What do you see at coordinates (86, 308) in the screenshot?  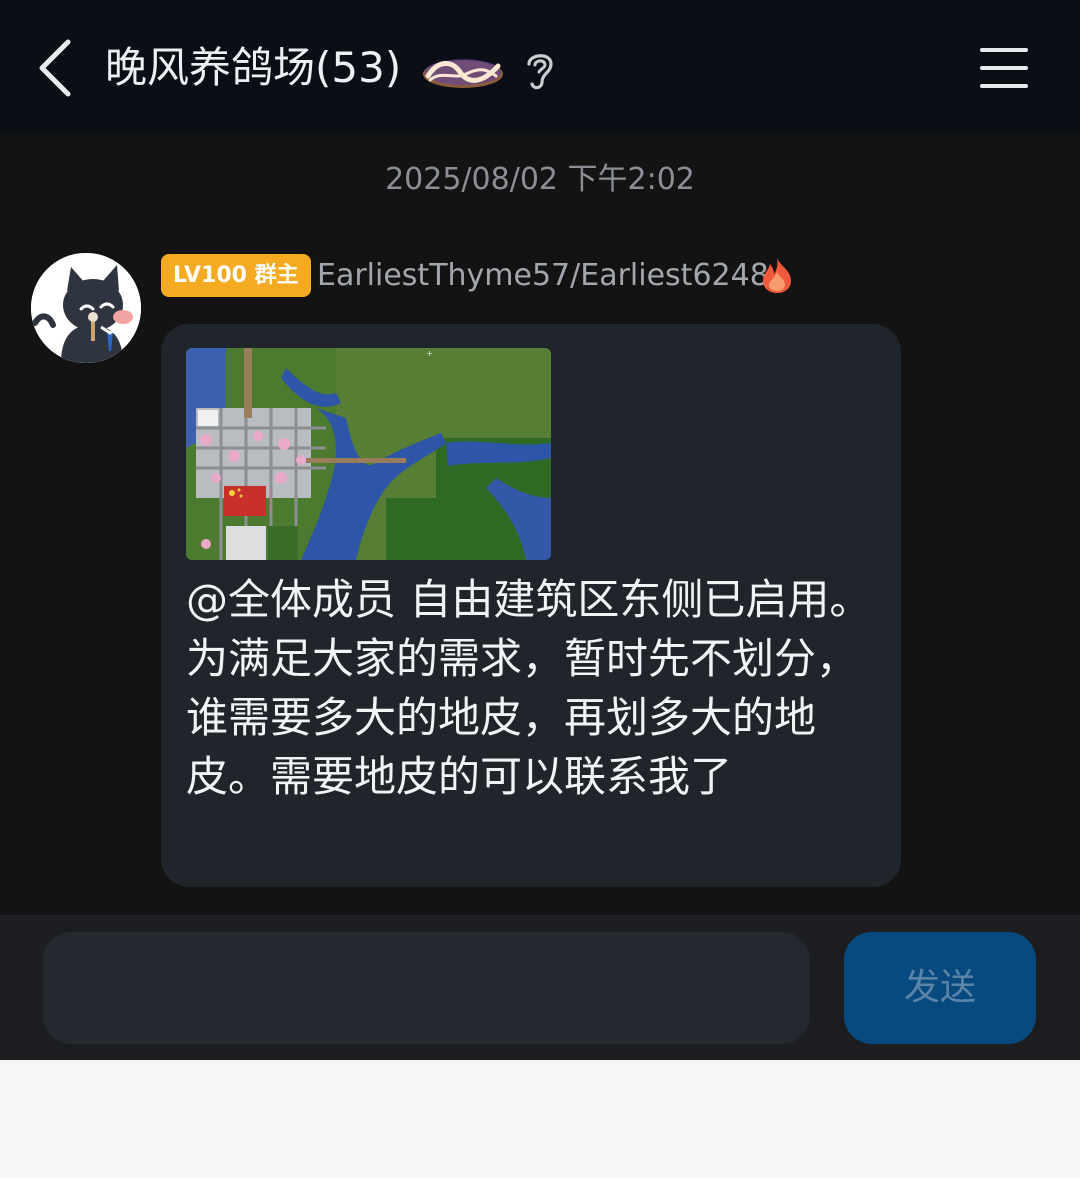 I see `avatar` at bounding box center [86, 308].